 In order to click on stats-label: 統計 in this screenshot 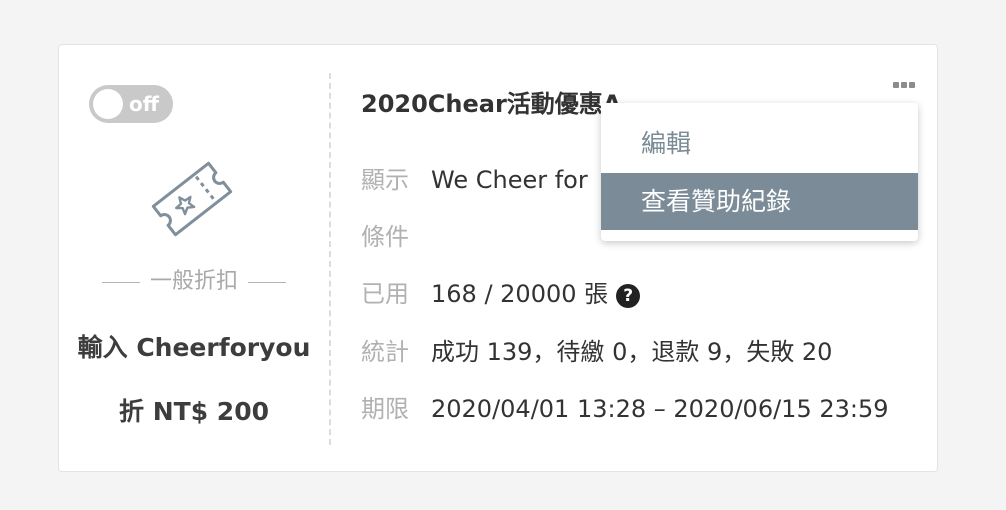, I will do `click(385, 352)`.